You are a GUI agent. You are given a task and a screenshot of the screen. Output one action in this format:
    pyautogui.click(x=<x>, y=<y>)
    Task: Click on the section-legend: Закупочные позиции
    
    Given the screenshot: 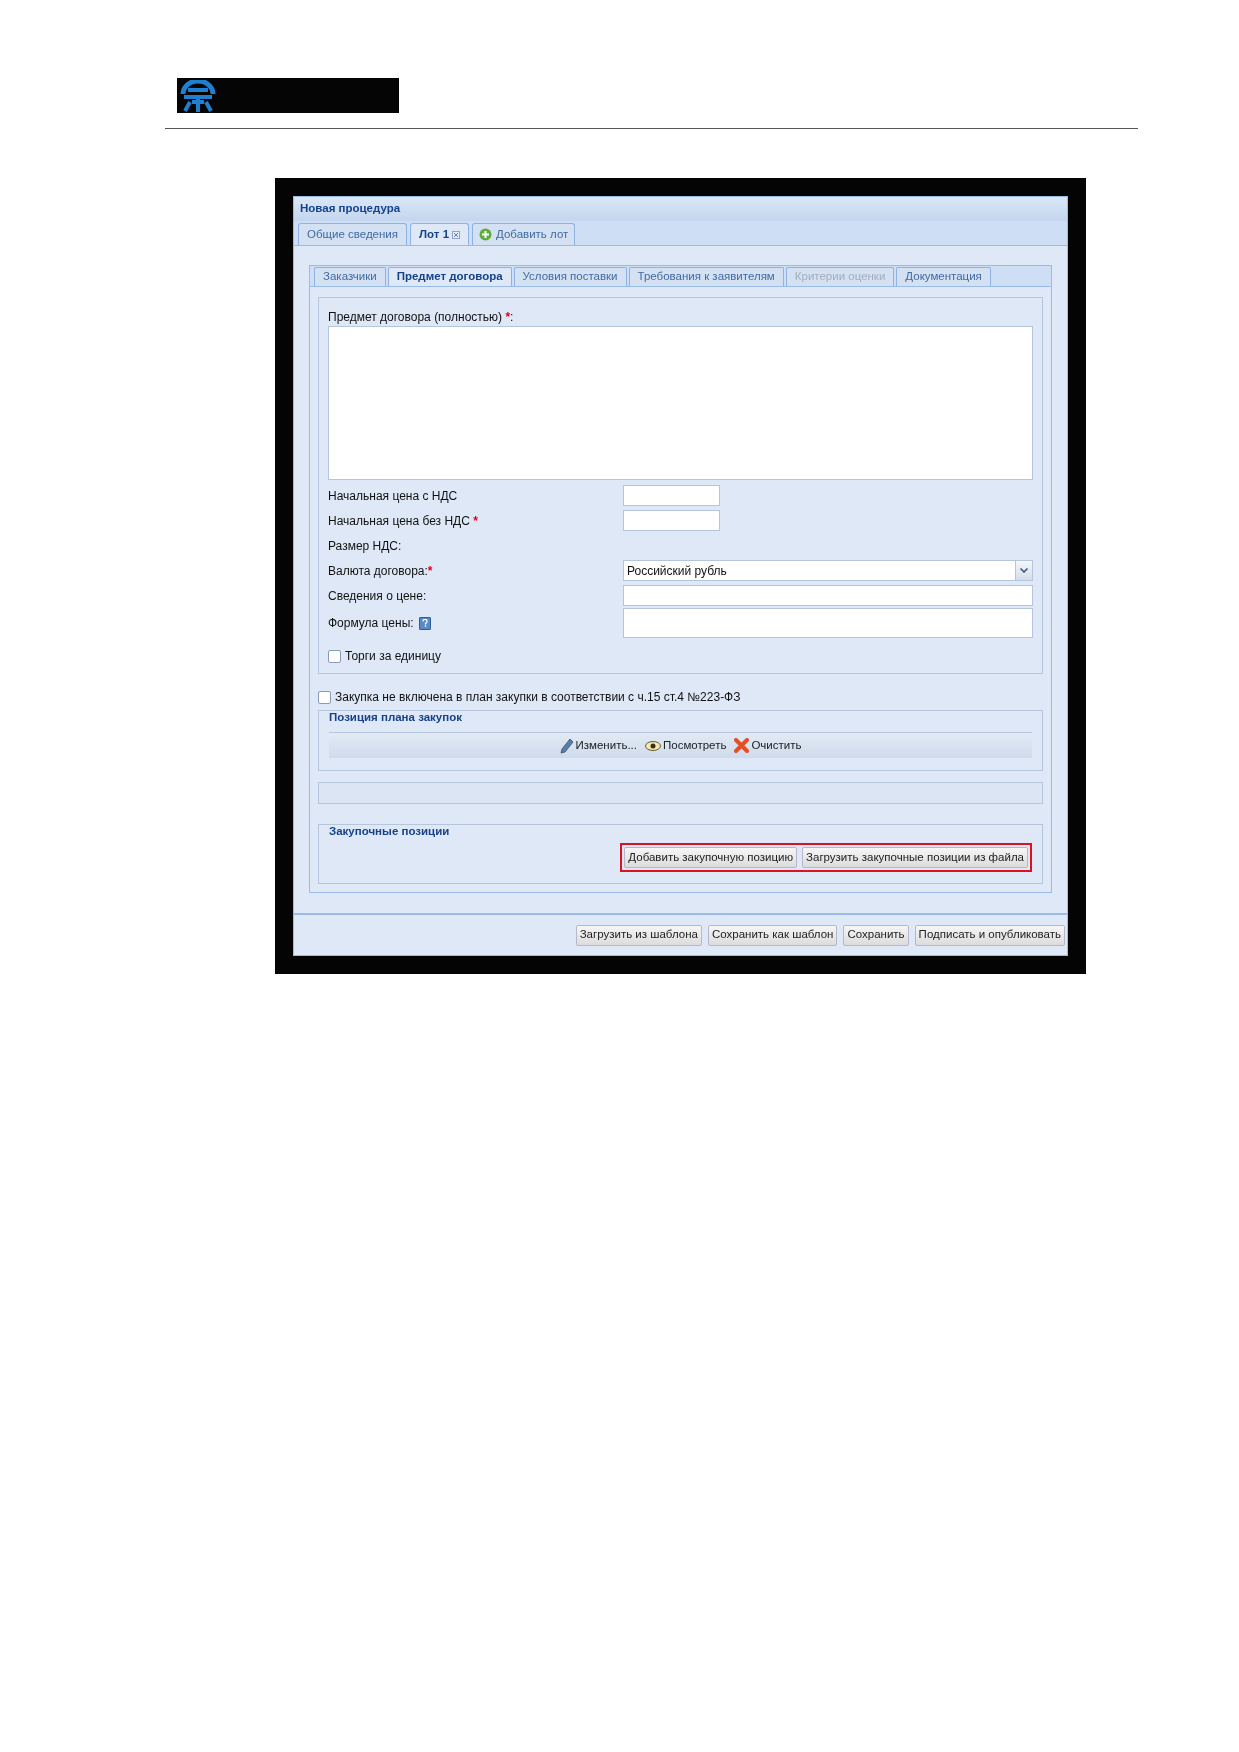 What is the action you would take?
    pyautogui.click(x=680, y=833)
    